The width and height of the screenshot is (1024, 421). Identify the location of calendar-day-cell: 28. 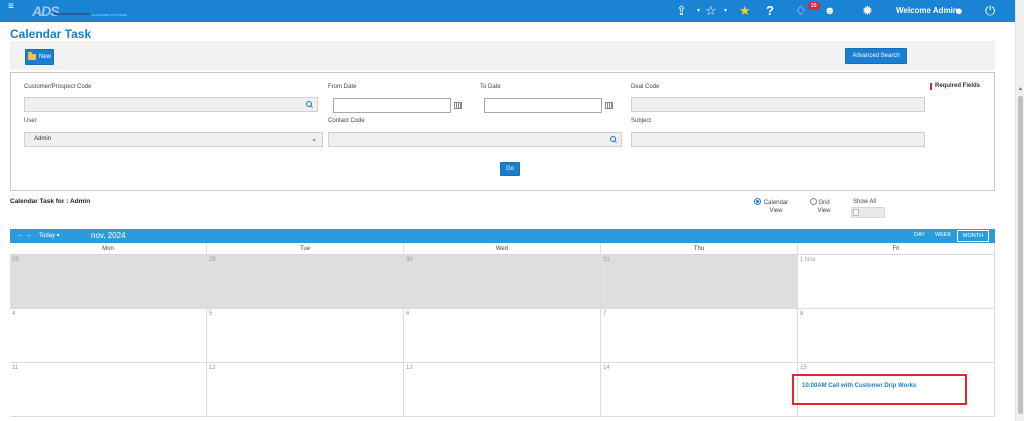
(108, 282).